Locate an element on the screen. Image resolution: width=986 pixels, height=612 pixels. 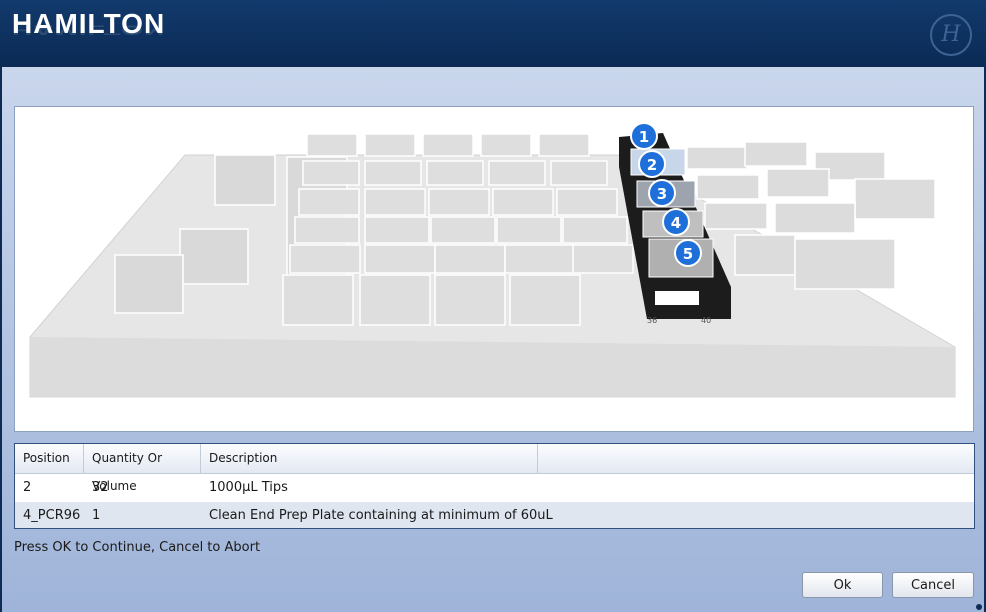
table-row: 2 32 1000µL Tips is located at coordinates (494, 488).